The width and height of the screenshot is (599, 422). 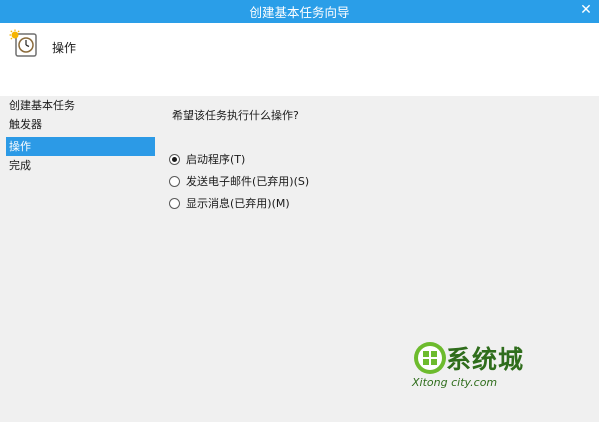 What do you see at coordinates (23, 43) in the screenshot?
I see `task-scheduler-clock-icon` at bounding box center [23, 43].